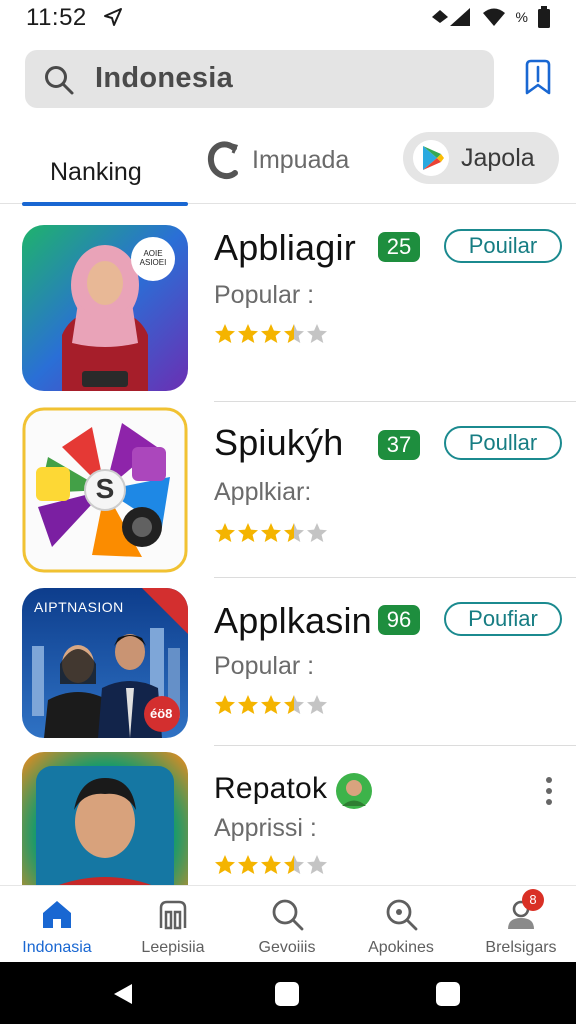  I want to click on thumb-text: AOIE ASIOEI, so click(153, 258).